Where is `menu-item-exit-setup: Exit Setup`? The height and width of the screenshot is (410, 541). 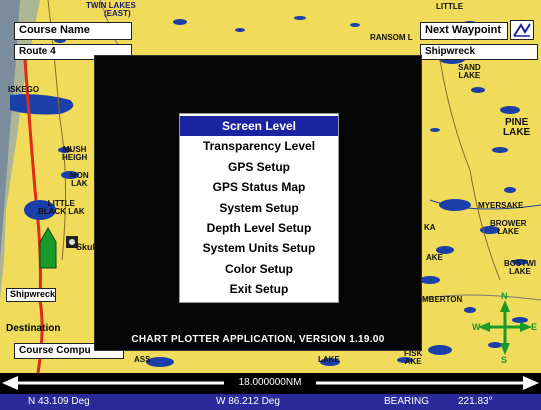 menu-item-exit-setup: Exit Setup is located at coordinates (259, 289).